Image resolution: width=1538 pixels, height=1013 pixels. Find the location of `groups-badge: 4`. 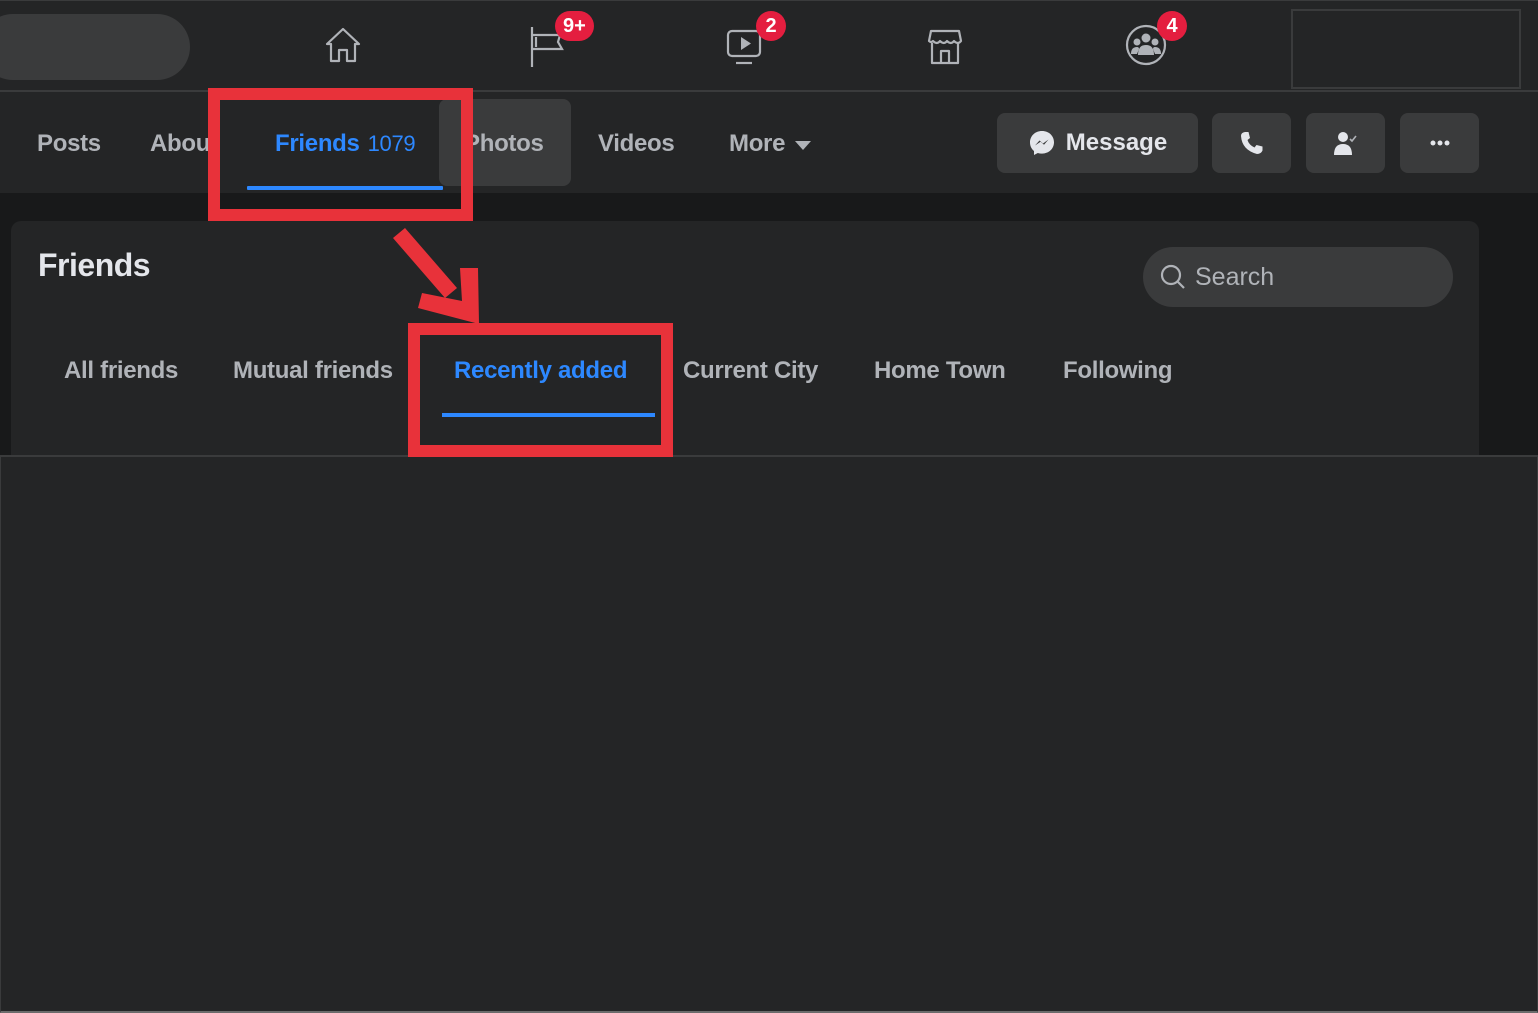

groups-badge: 4 is located at coordinates (1172, 26).